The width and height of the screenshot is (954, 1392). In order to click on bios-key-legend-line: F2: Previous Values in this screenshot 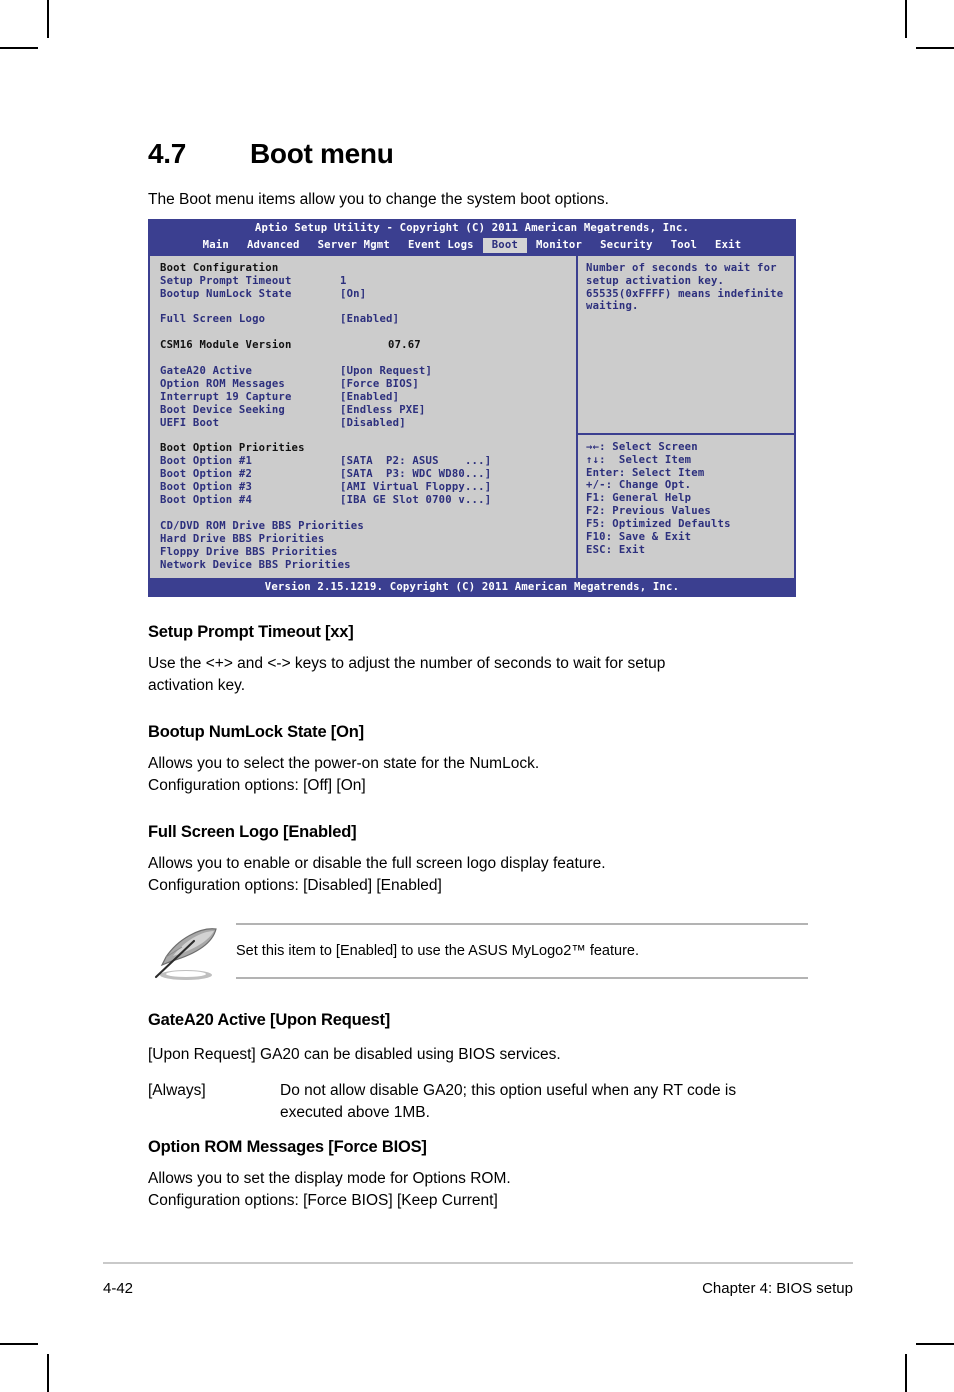, I will do `click(648, 511)`.